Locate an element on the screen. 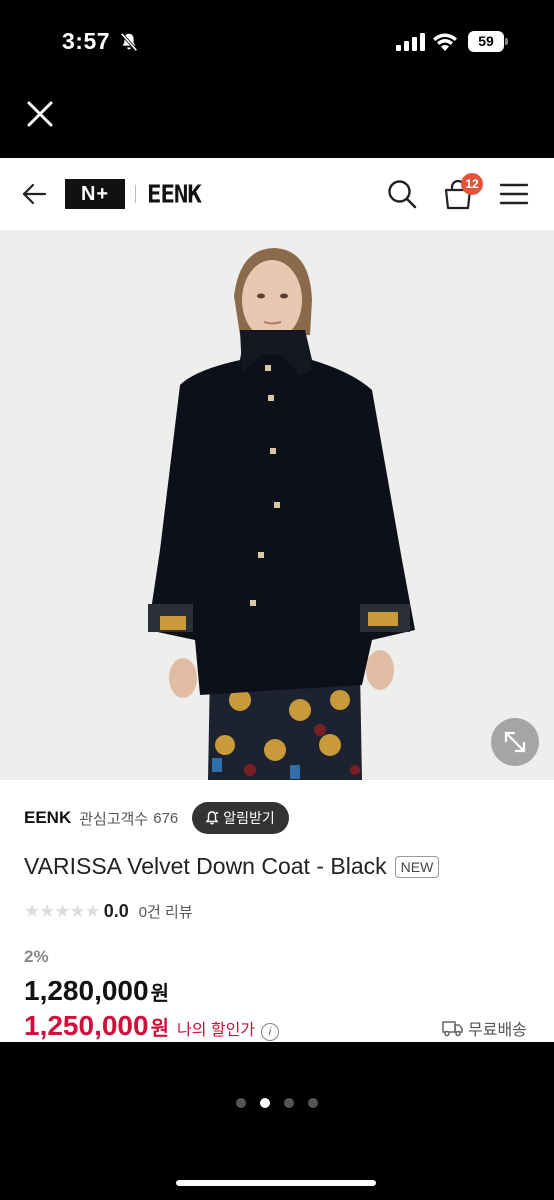  search-icon is located at coordinates (402, 194).